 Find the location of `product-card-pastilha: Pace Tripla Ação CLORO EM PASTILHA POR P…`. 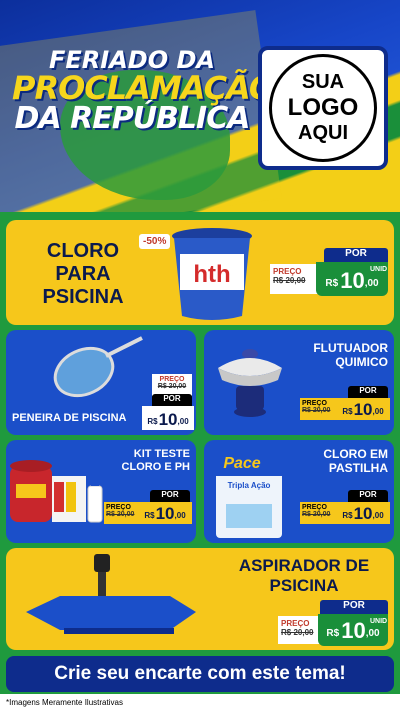

product-card-pastilha: Pace Tripla Ação CLORO EM PASTILHA POR P… is located at coordinates (299, 491).